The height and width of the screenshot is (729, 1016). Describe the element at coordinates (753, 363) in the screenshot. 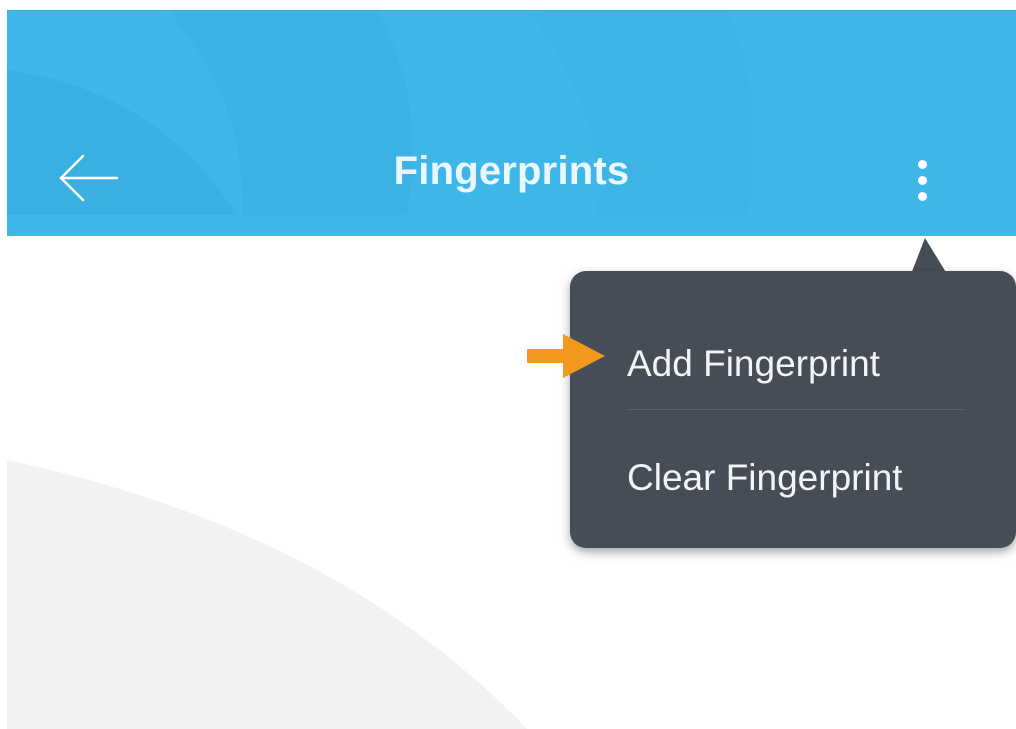

I see `menu-item-label: Add Fingerprint` at that location.